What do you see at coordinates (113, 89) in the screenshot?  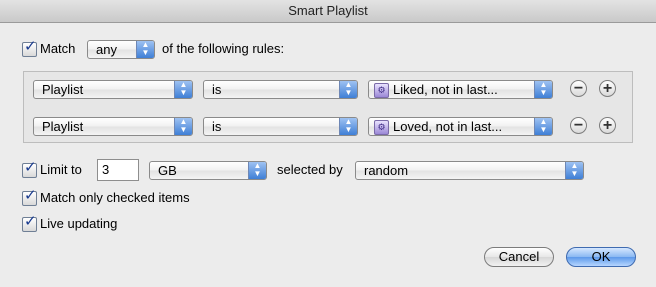 I see `rule-1-field-popup: Playlist ▲ ▼` at bounding box center [113, 89].